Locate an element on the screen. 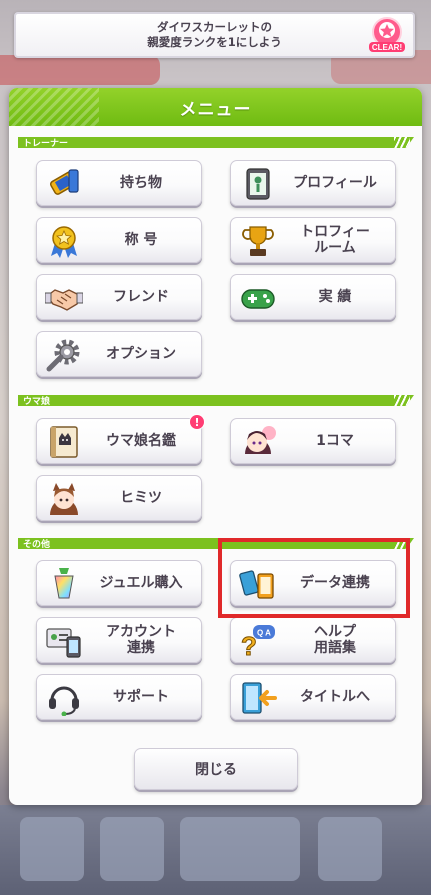 The height and width of the screenshot is (895, 431). question-icon: Q A? is located at coordinates (258, 642).